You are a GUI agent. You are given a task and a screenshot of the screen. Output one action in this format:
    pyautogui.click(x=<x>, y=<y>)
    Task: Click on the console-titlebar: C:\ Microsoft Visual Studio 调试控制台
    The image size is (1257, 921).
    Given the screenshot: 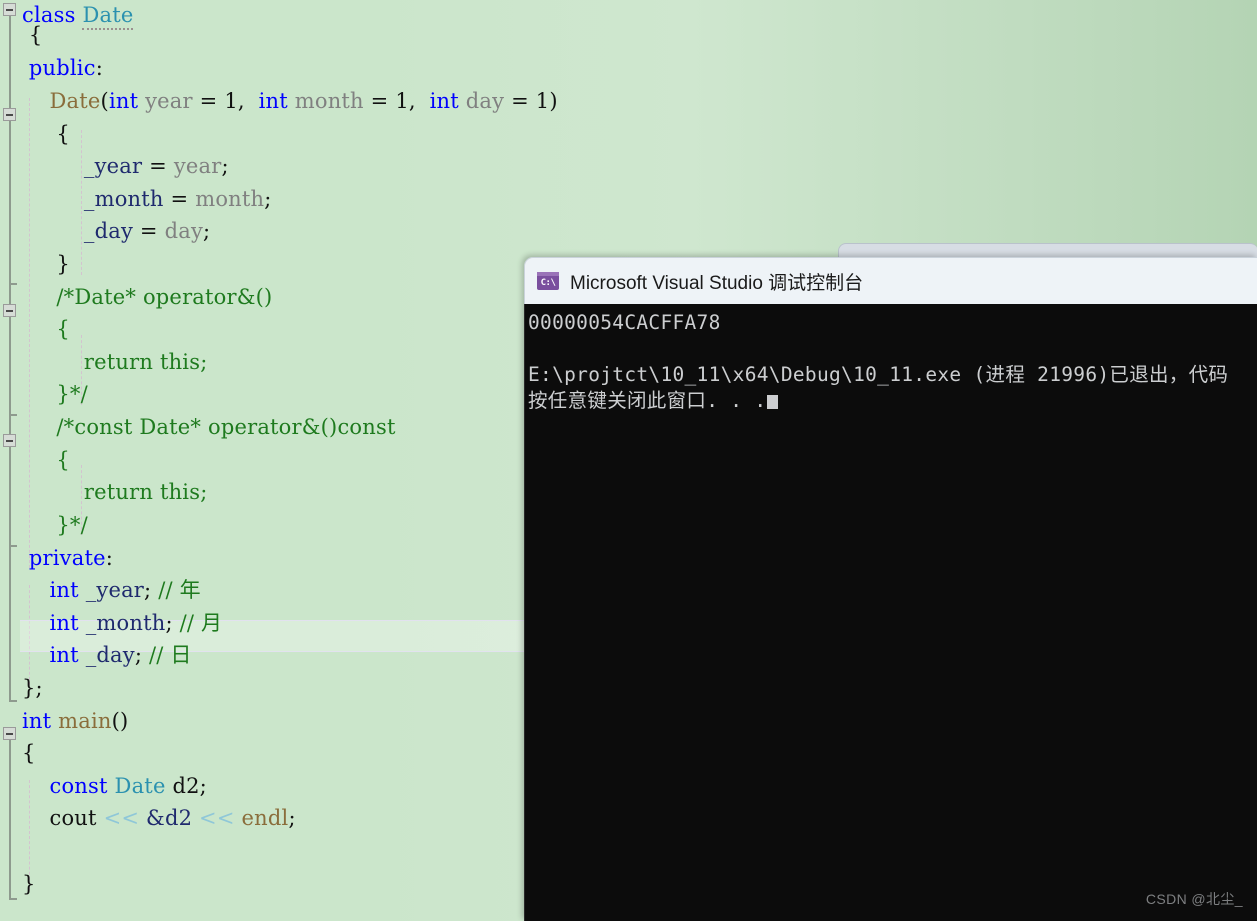 What is the action you would take?
    pyautogui.click(x=890, y=280)
    